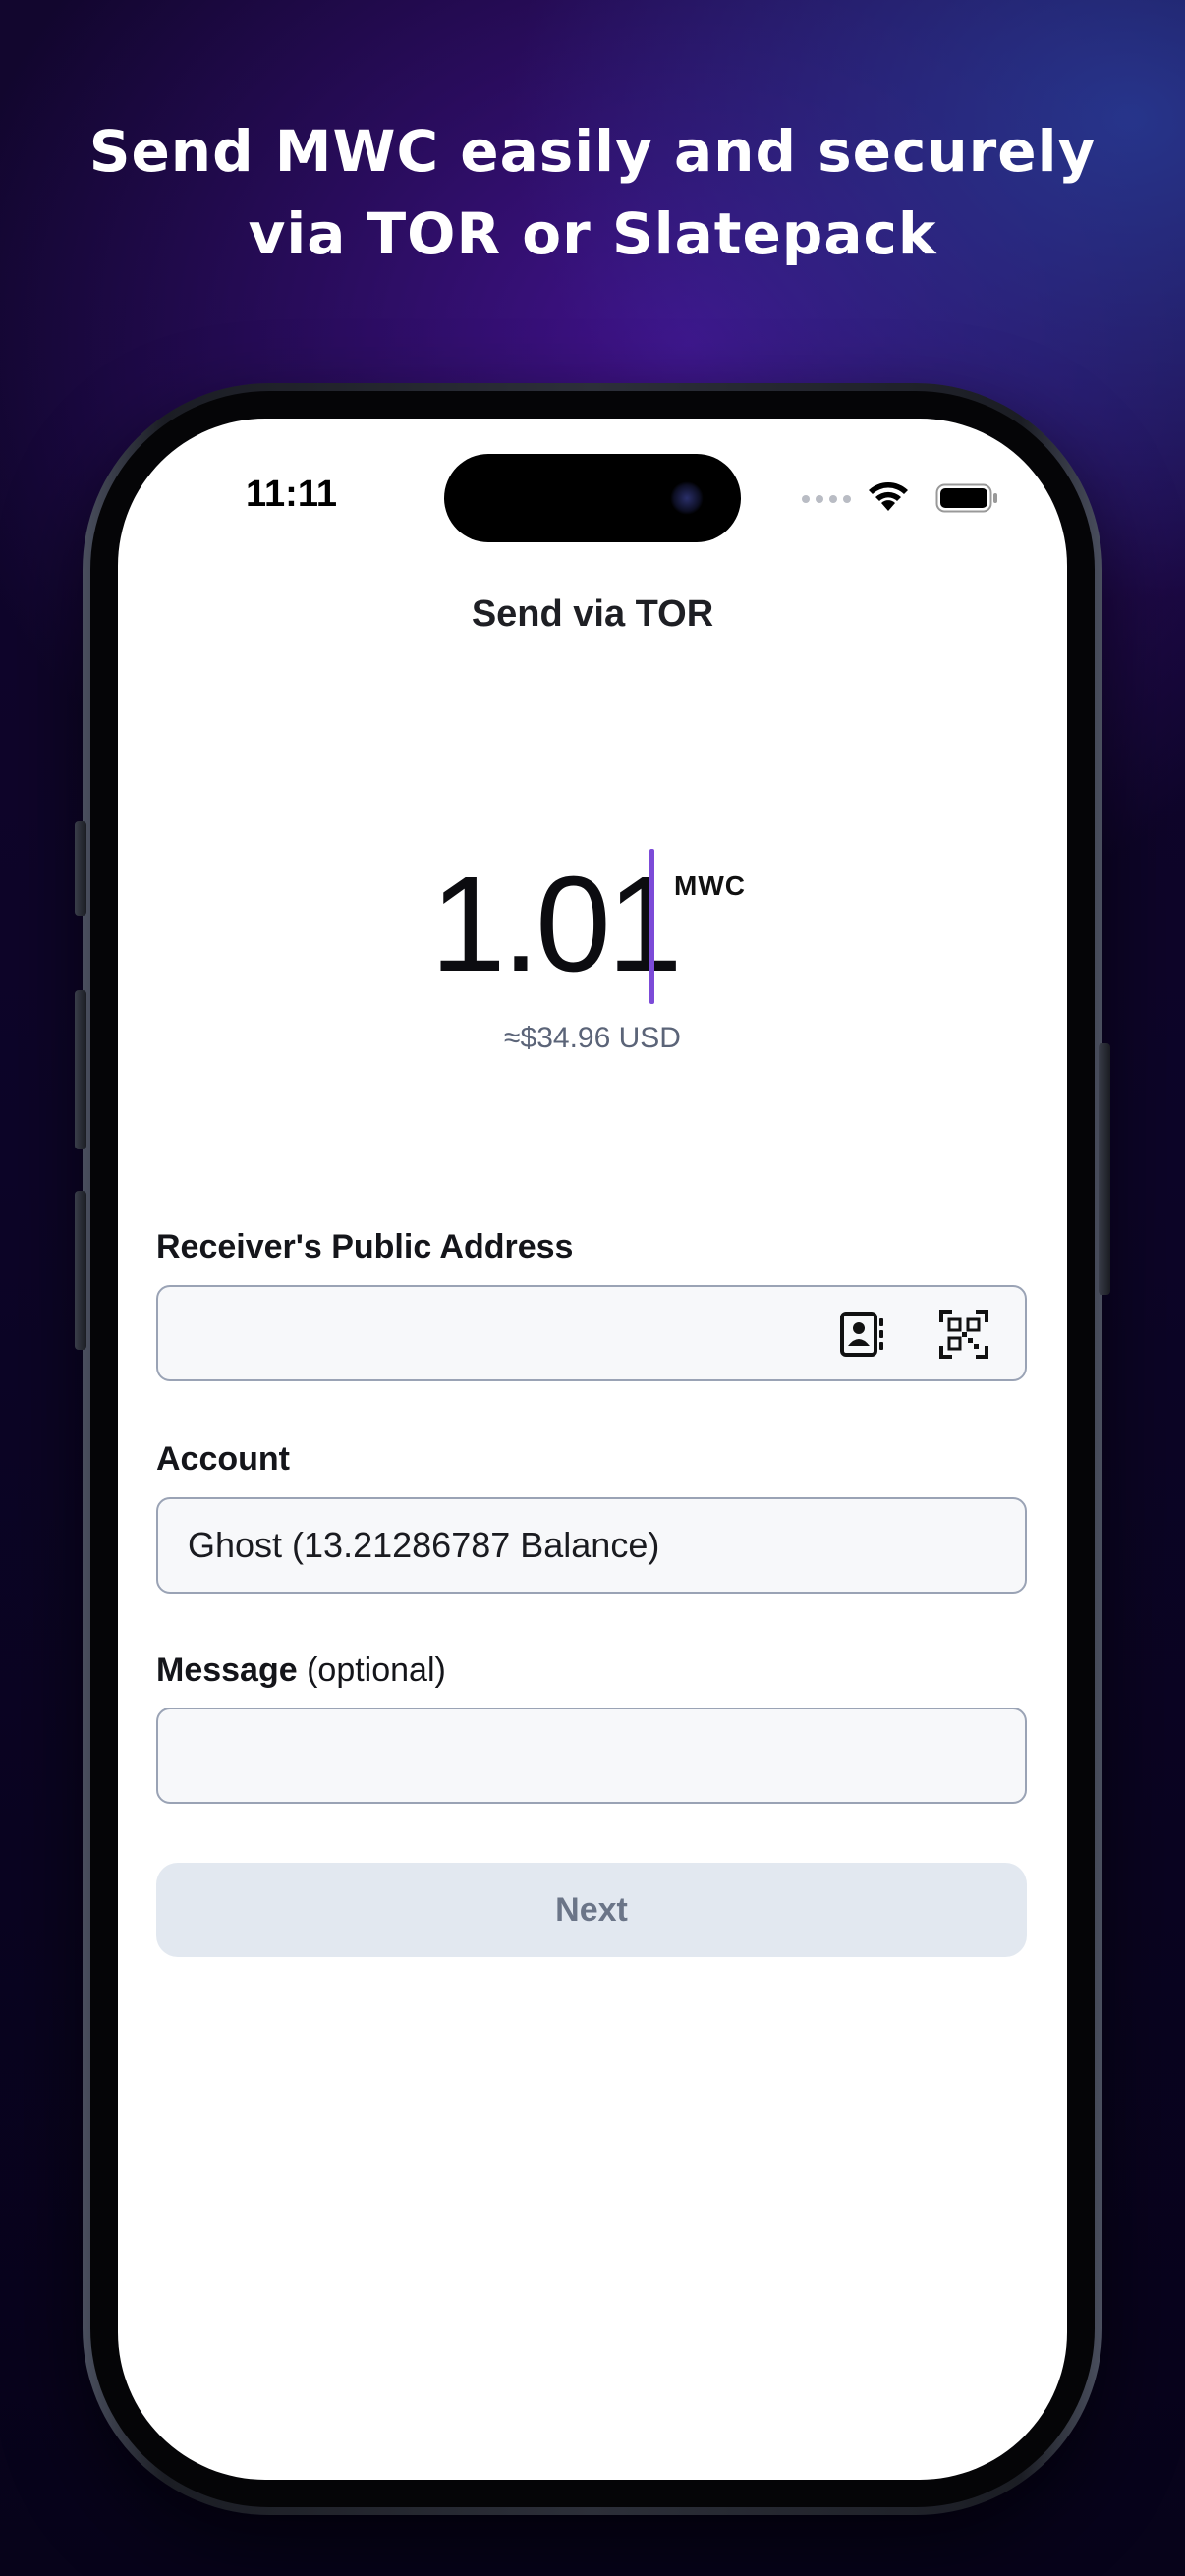  I want to click on text-caret, so click(652, 926).